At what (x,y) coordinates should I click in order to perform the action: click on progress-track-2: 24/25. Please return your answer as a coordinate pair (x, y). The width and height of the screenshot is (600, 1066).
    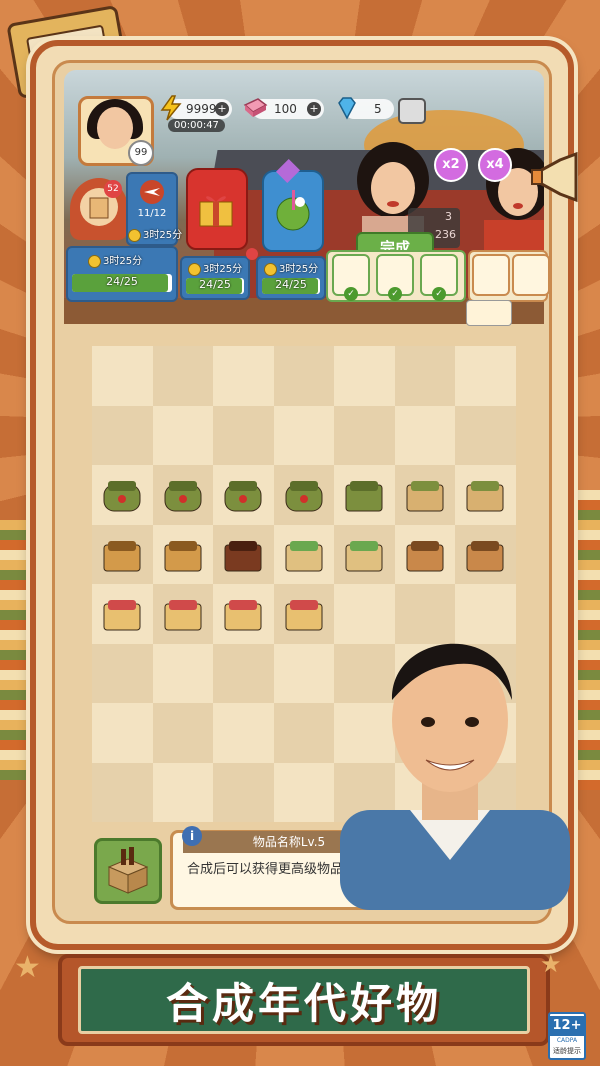
    Looking at the image, I should click on (215, 286).